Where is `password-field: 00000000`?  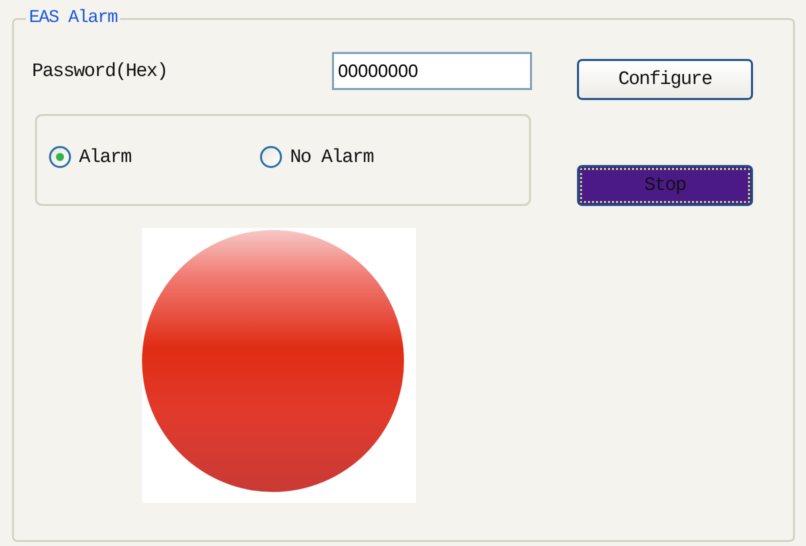 password-field: 00000000 is located at coordinates (432, 71).